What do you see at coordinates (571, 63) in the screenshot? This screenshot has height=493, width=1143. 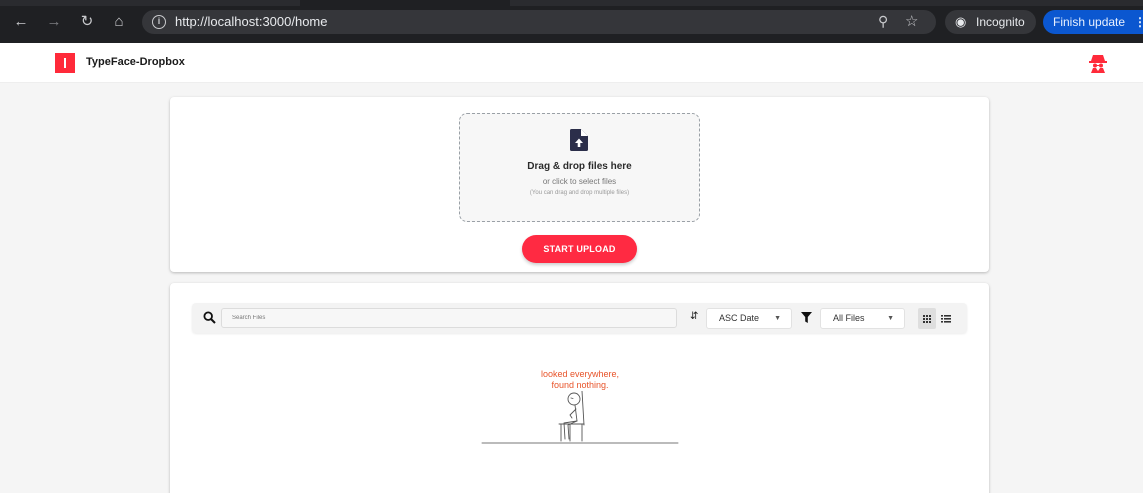 I see `app-header: TypeFace-Dropbox` at bounding box center [571, 63].